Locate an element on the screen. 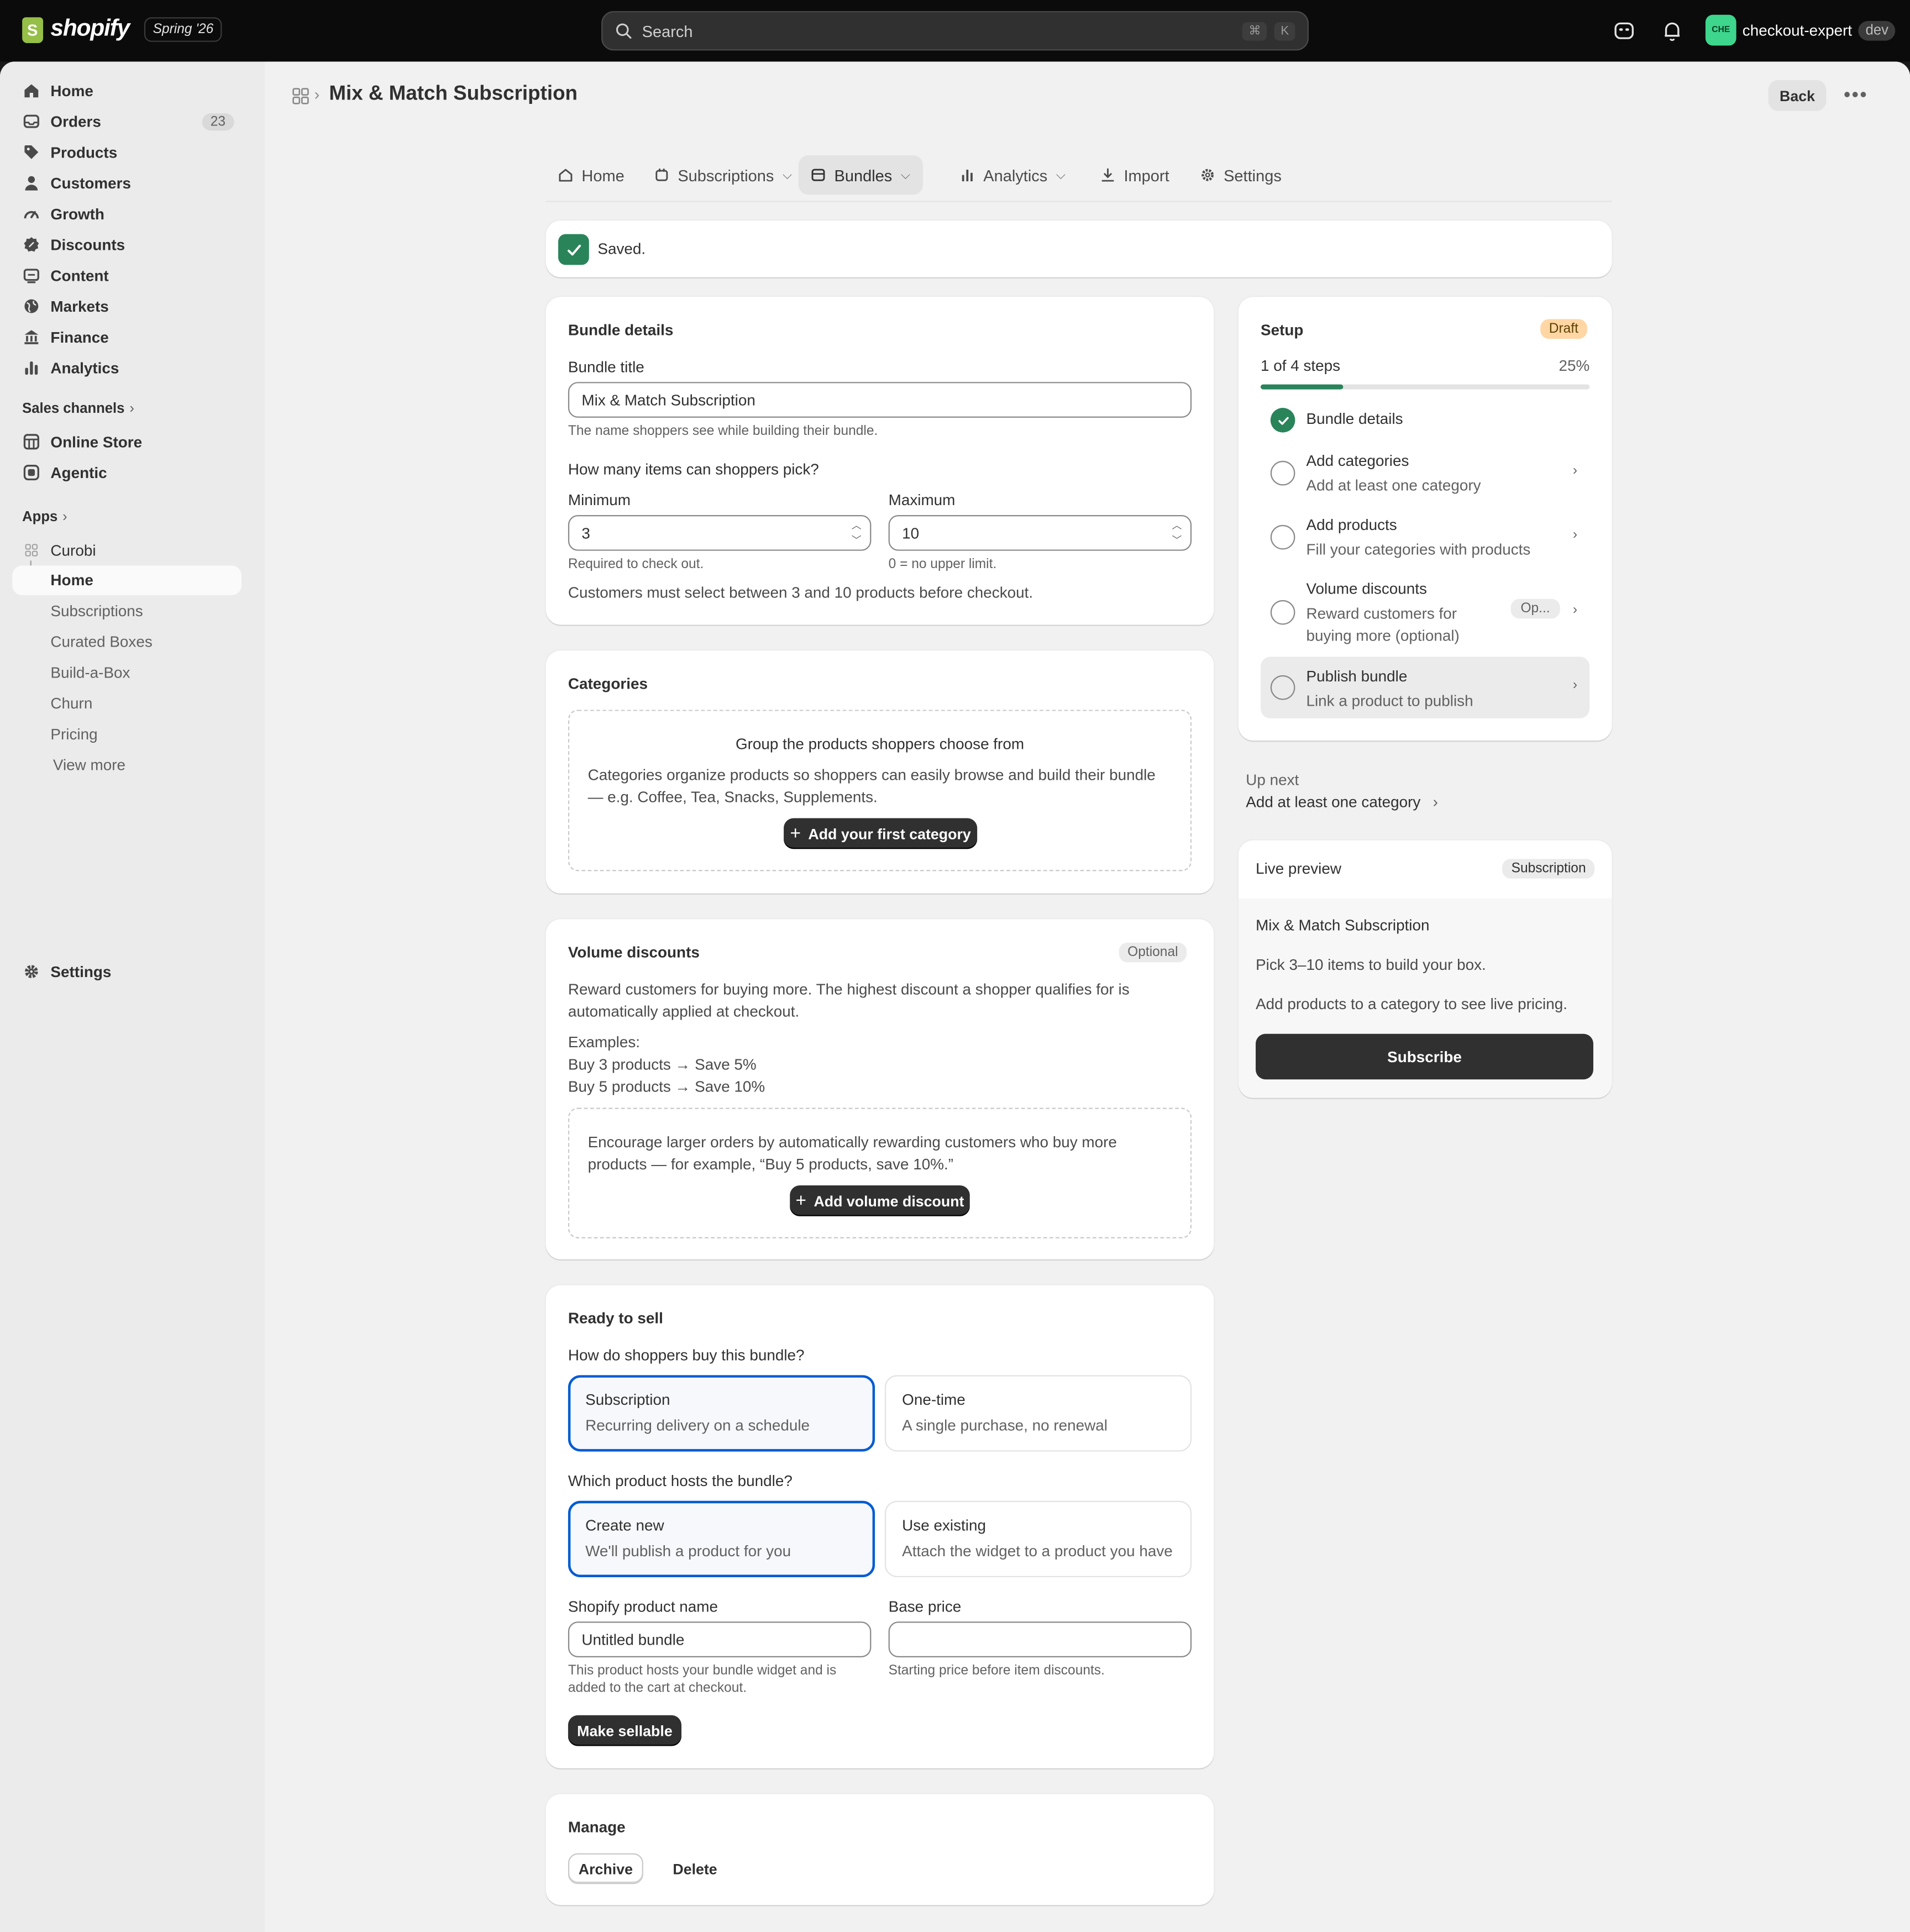 The image size is (1910, 1932). account-menu: CHE checkout-expert dev is located at coordinates (1801, 30).